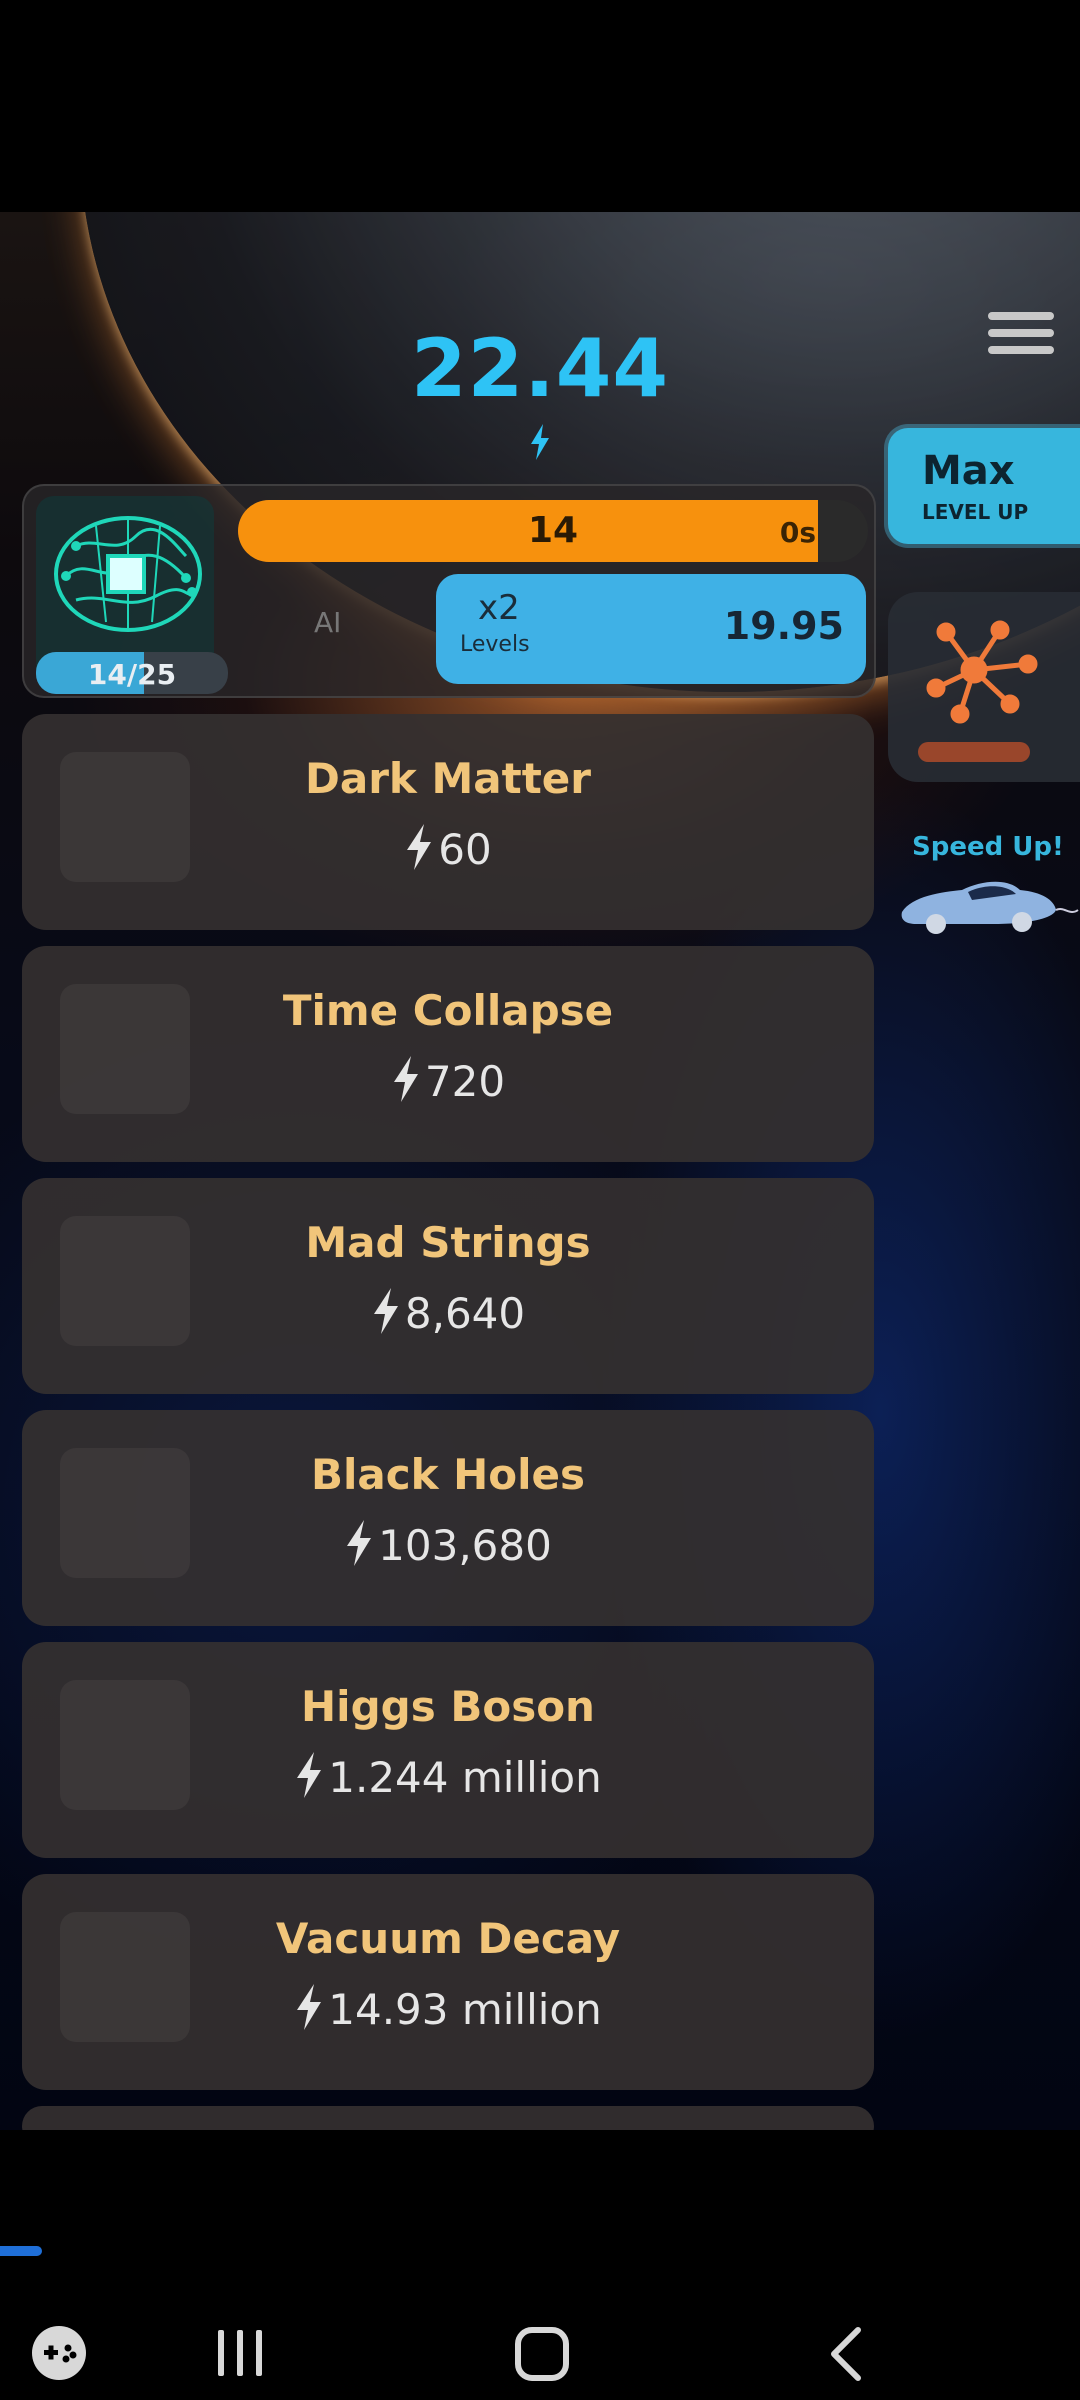 The width and height of the screenshot is (1080, 2400). I want to click on upgrade-cost: 720, so click(448, 1081).